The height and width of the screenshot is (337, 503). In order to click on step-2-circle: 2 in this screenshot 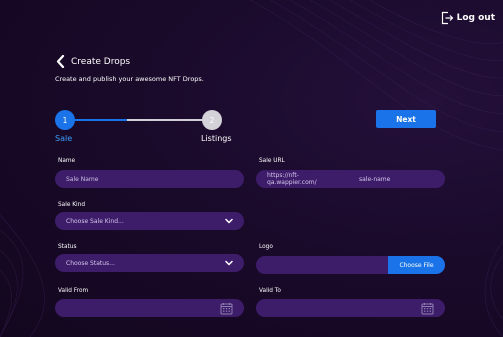, I will do `click(212, 120)`.